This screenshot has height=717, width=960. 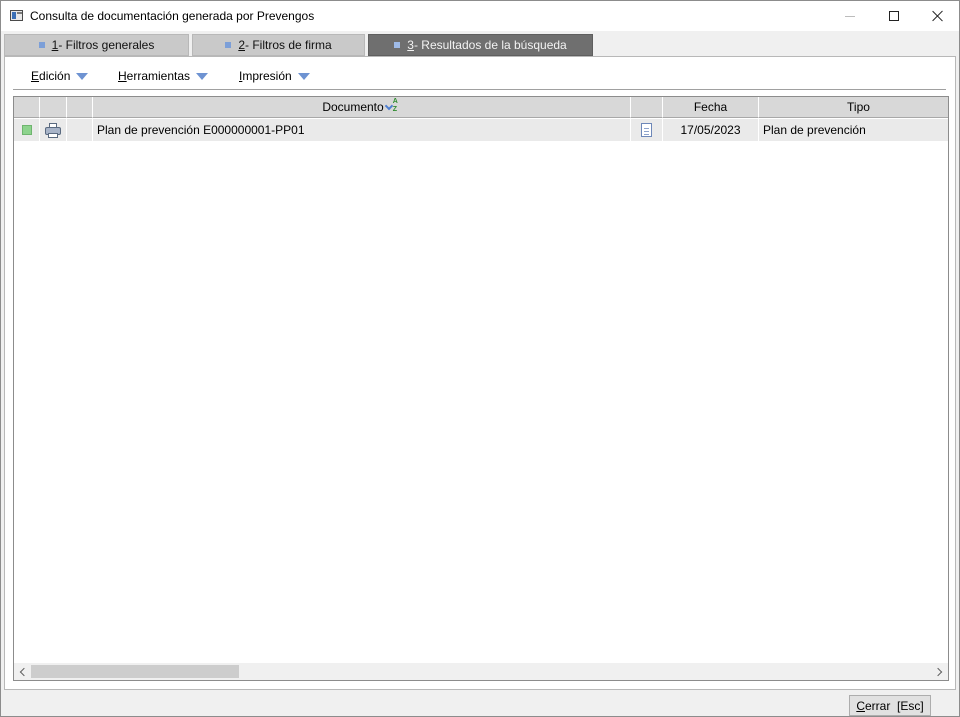 I want to click on header-file-column, so click(x=647, y=107).